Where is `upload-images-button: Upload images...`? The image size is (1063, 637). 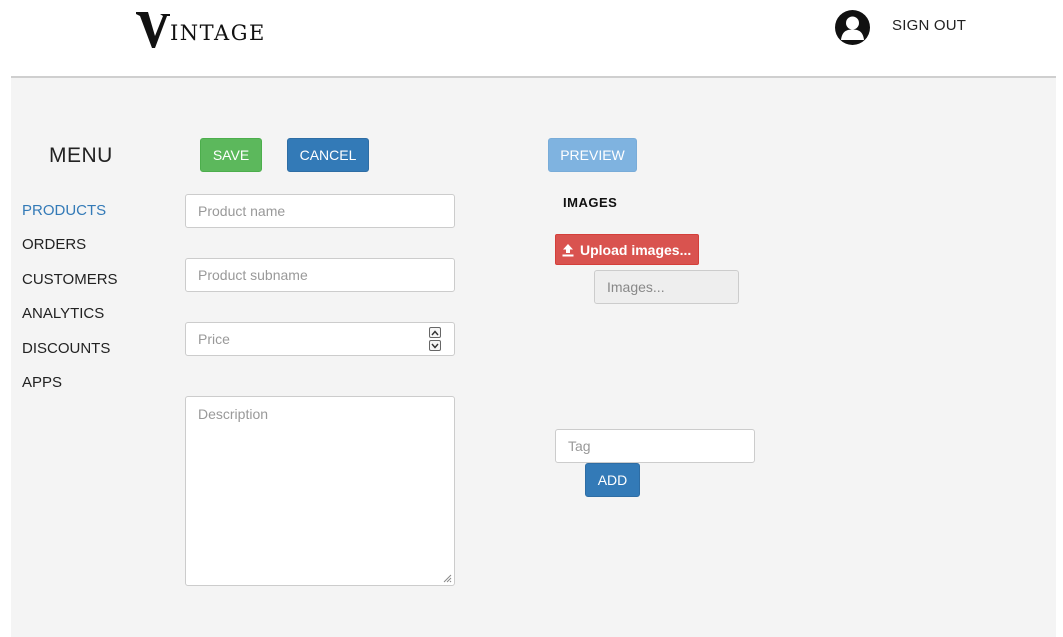 upload-images-button: Upload images... is located at coordinates (627, 249).